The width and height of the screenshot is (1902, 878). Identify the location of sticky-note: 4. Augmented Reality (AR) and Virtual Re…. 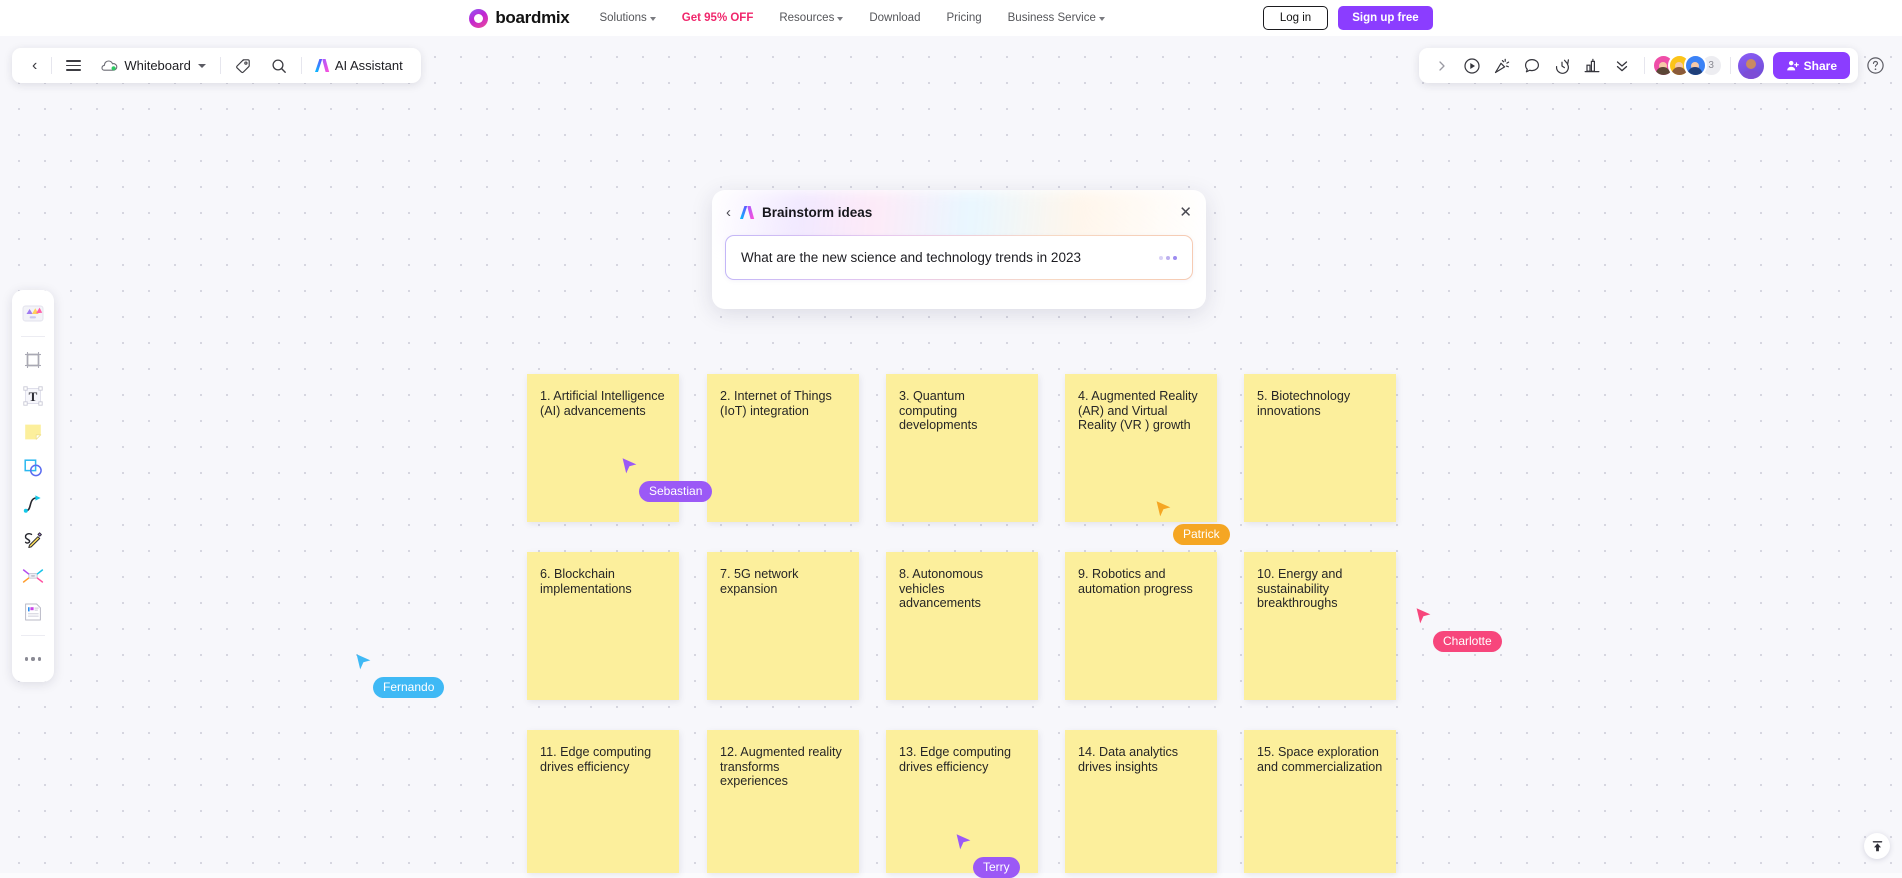
(1141, 448).